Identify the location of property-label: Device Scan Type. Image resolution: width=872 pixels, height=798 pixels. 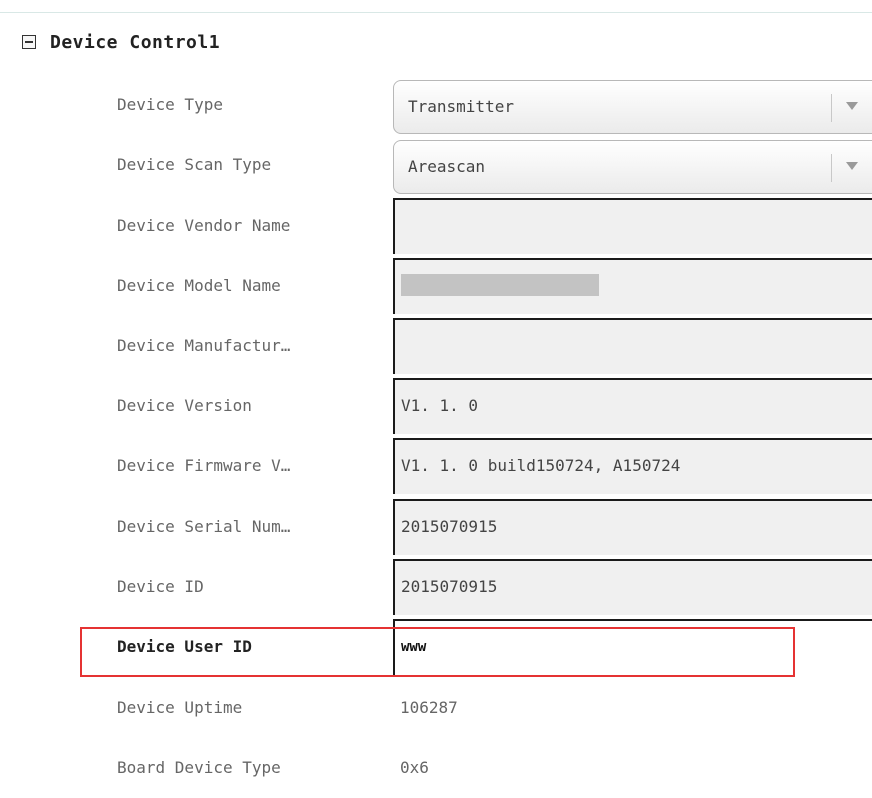
(194, 164).